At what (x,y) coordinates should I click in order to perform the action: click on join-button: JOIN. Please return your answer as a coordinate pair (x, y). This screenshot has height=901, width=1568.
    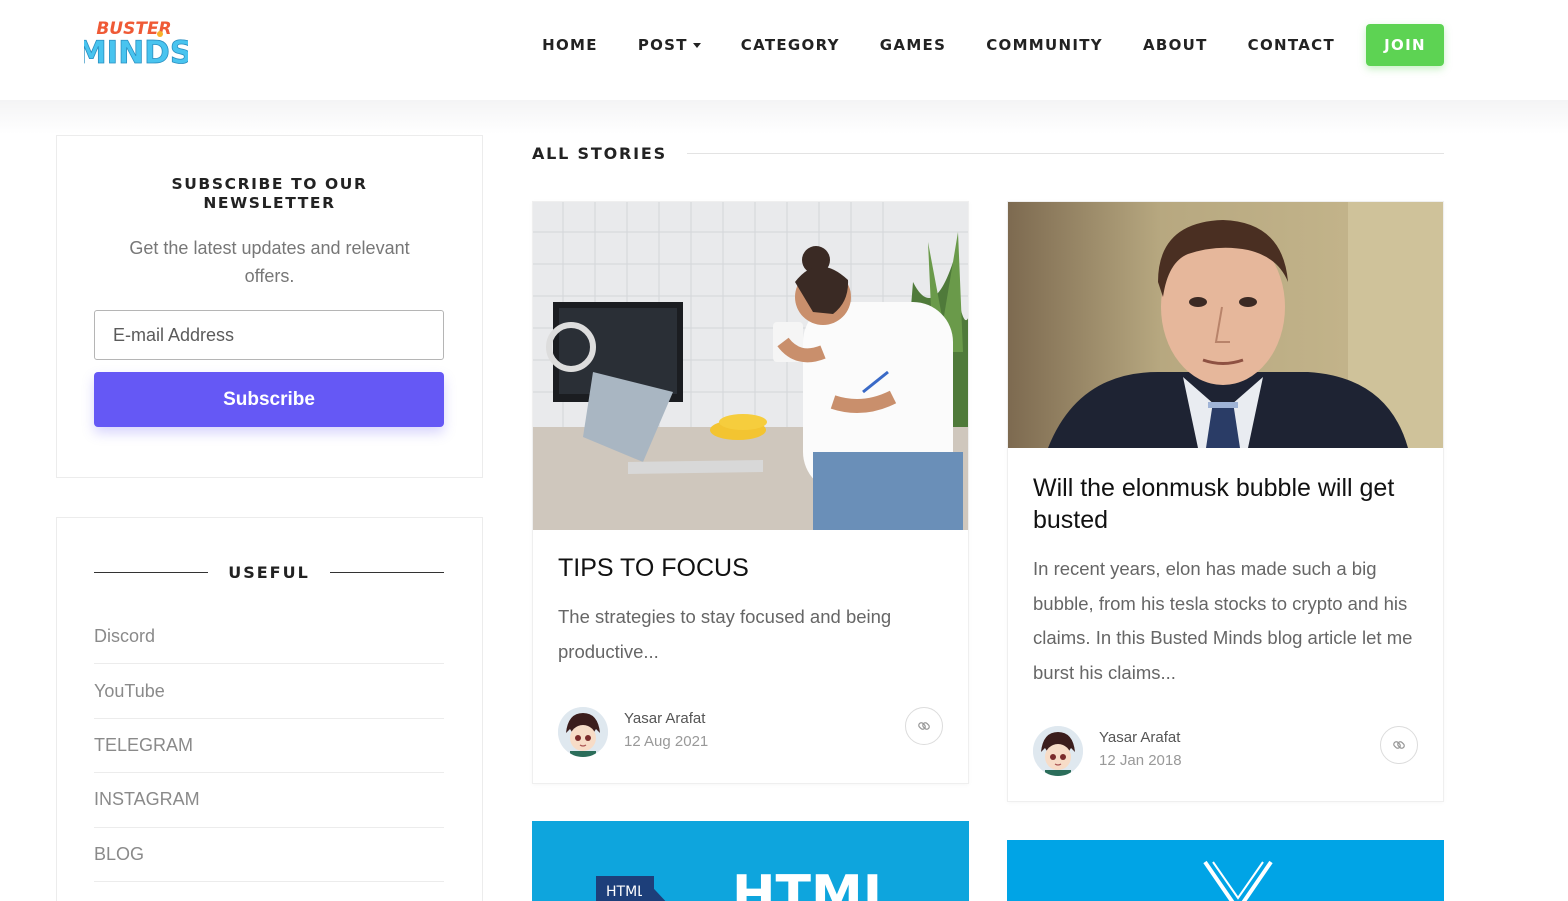
    Looking at the image, I should click on (1405, 45).